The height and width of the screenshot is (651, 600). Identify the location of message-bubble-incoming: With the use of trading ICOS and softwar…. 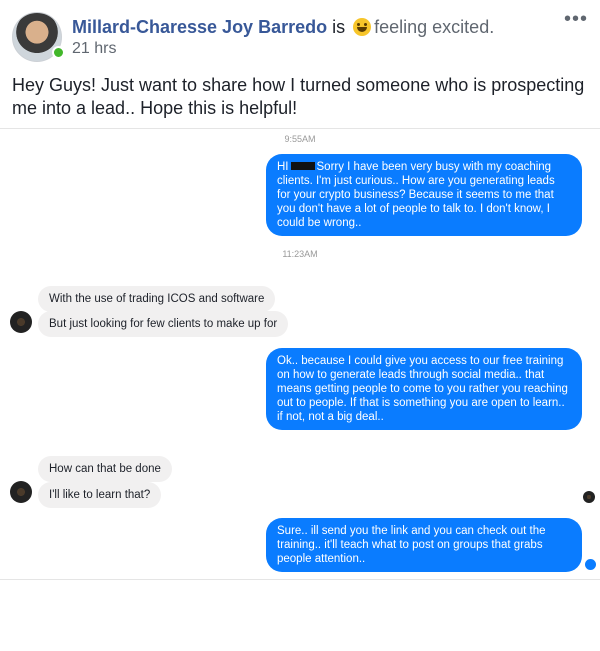
(157, 299).